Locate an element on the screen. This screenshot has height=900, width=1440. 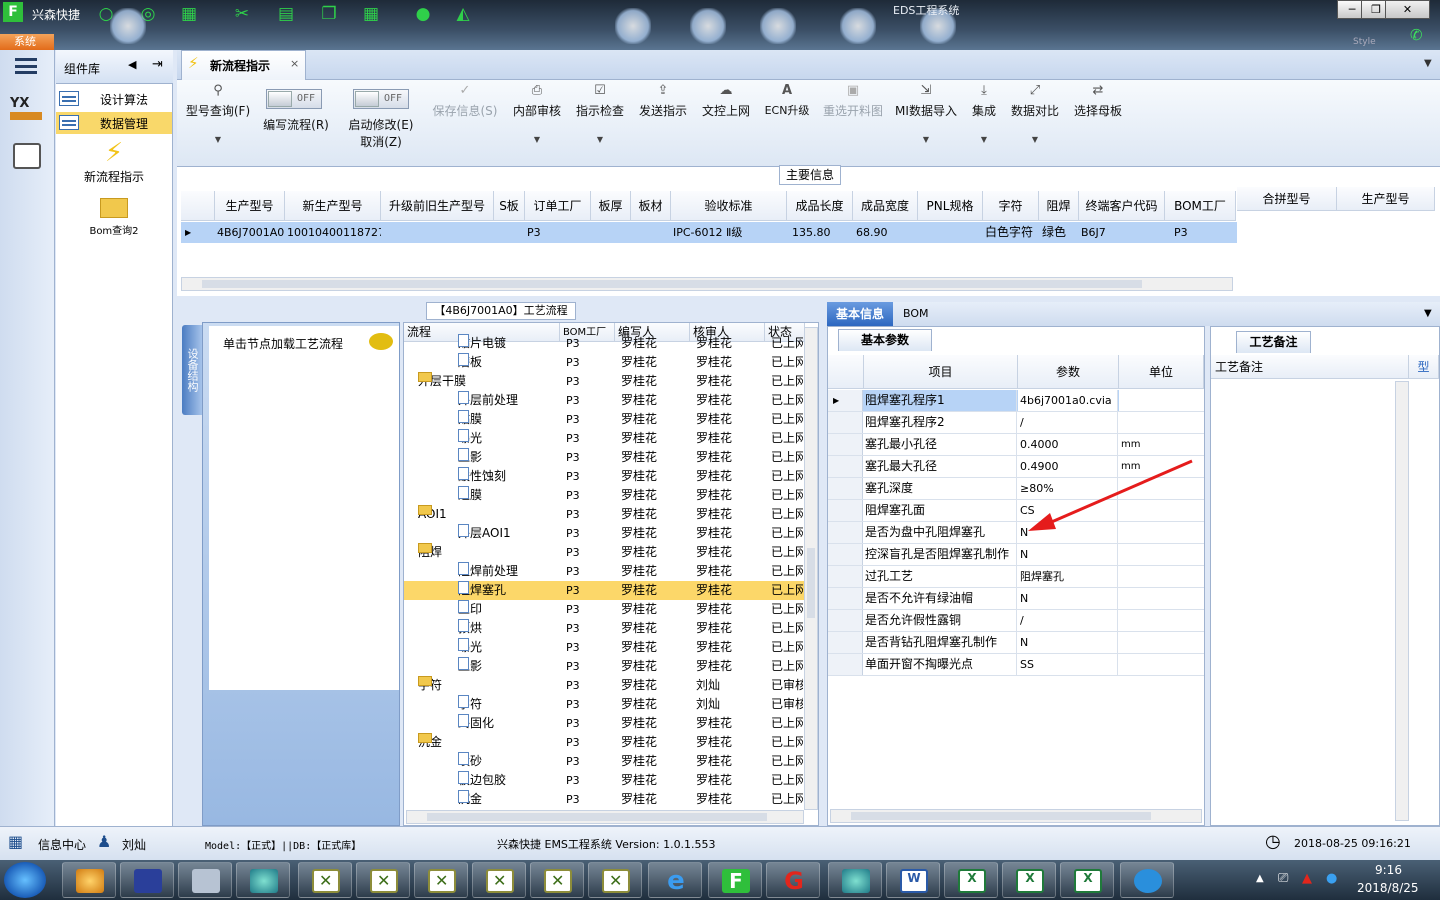
param-row: 过孔工艺 阻焊塞孔 is located at coordinates (1016, 577).